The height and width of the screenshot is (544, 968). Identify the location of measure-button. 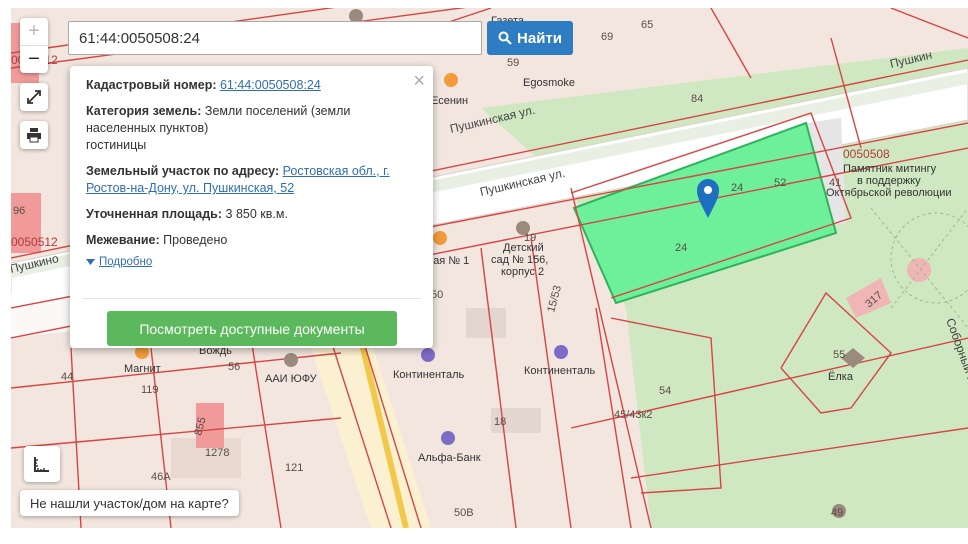
(42, 464).